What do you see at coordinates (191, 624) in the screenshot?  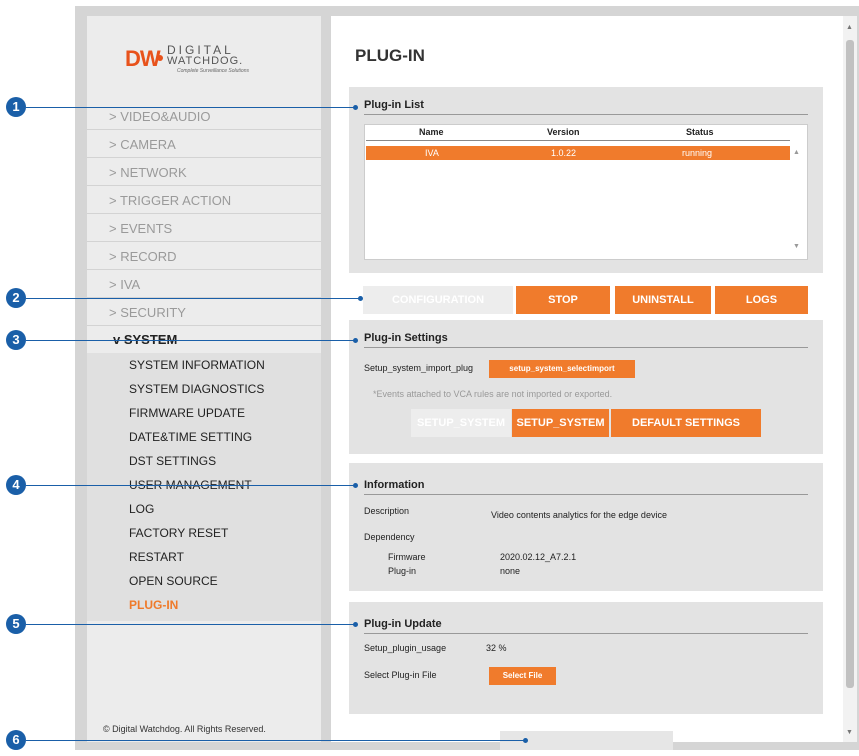 I see `callout-5-line` at bounding box center [191, 624].